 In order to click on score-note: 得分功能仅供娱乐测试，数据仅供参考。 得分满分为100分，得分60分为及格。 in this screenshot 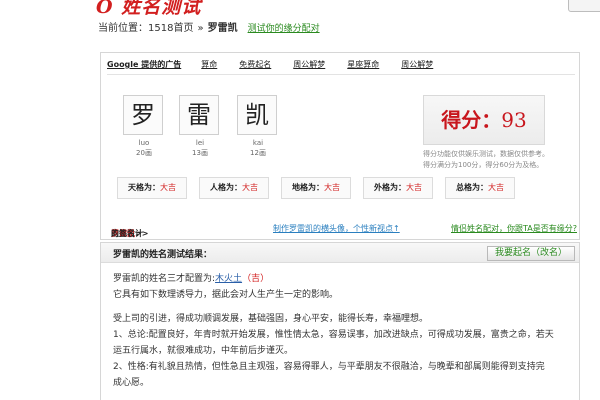, I will do `click(498, 160)`.